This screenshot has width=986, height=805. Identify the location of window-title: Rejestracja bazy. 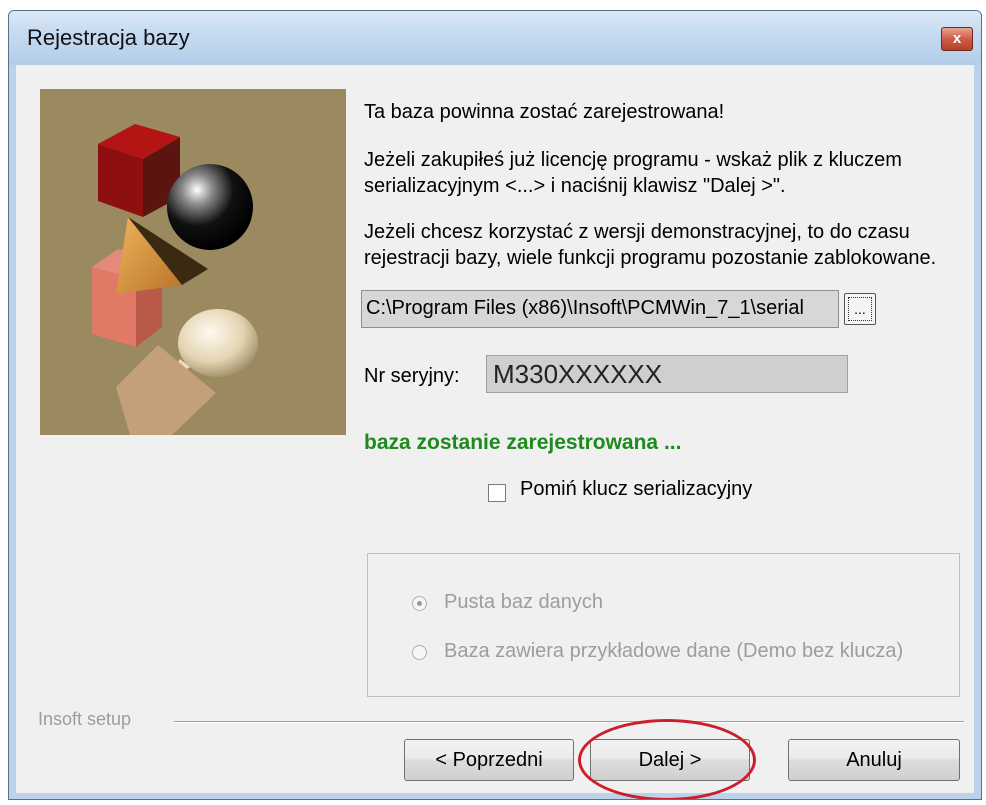
(108, 37).